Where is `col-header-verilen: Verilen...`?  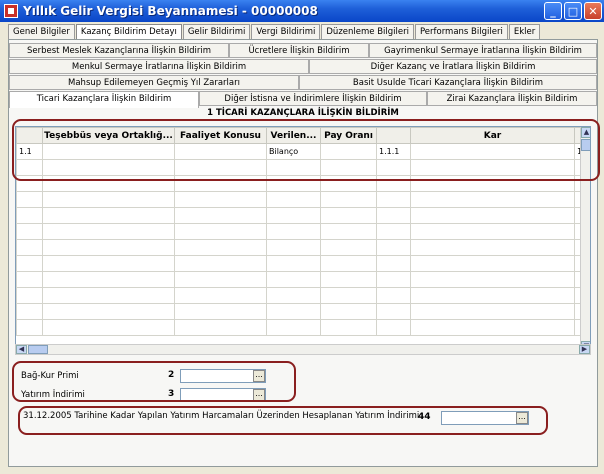
col-header-verilen: Verilen... is located at coordinates (293, 135).